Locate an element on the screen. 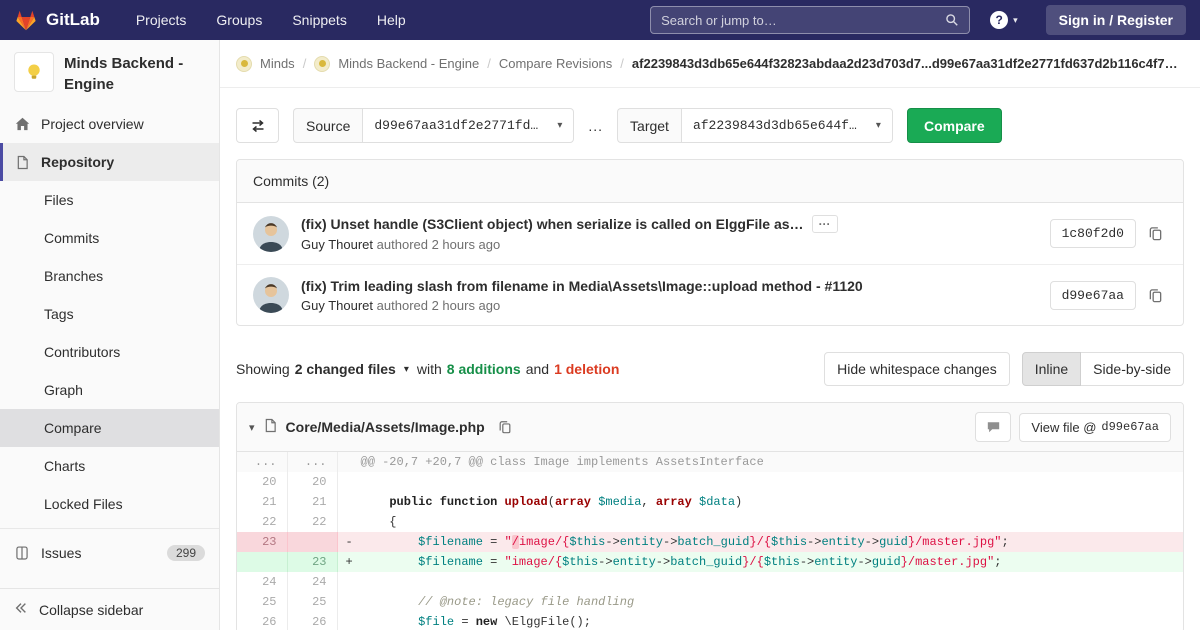 Image resolution: width=1200 pixels, height=630 pixels. view-file-label: View file @ is located at coordinates (1064, 427).